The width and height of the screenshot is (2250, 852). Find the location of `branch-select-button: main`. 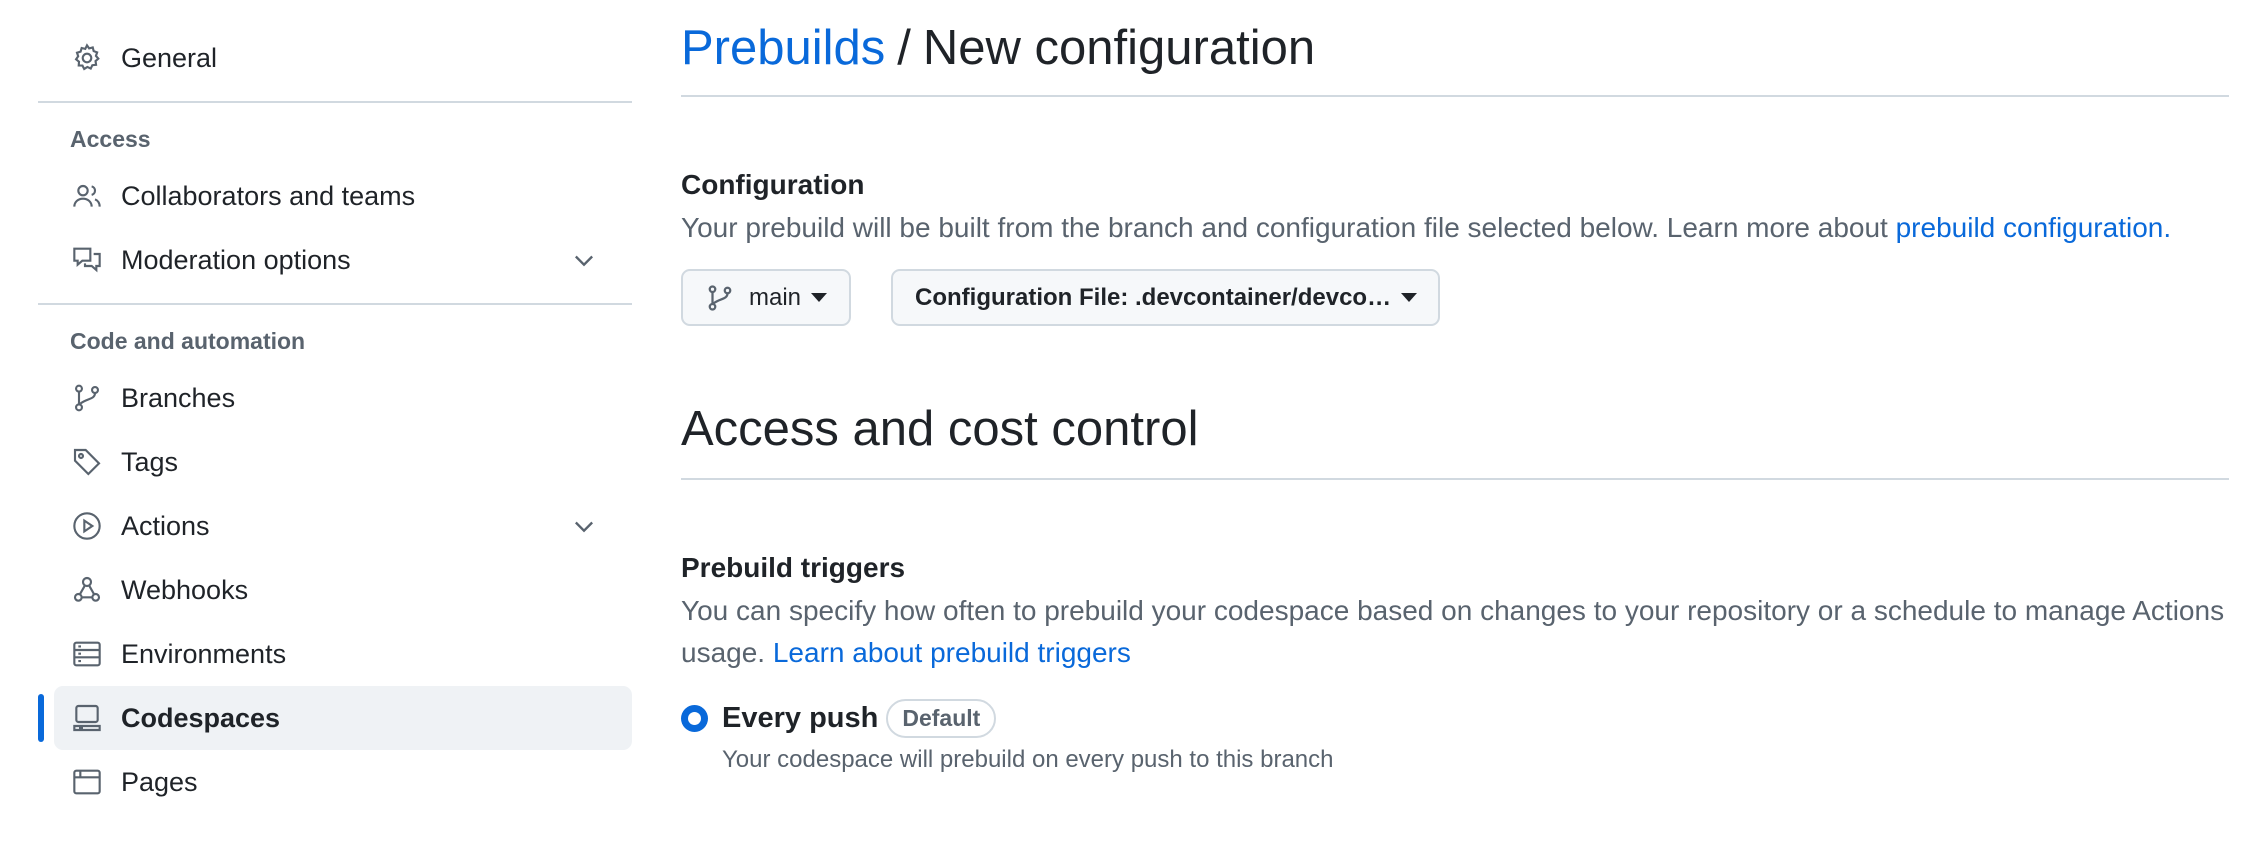

branch-select-button: main is located at coordinates (766, 297).